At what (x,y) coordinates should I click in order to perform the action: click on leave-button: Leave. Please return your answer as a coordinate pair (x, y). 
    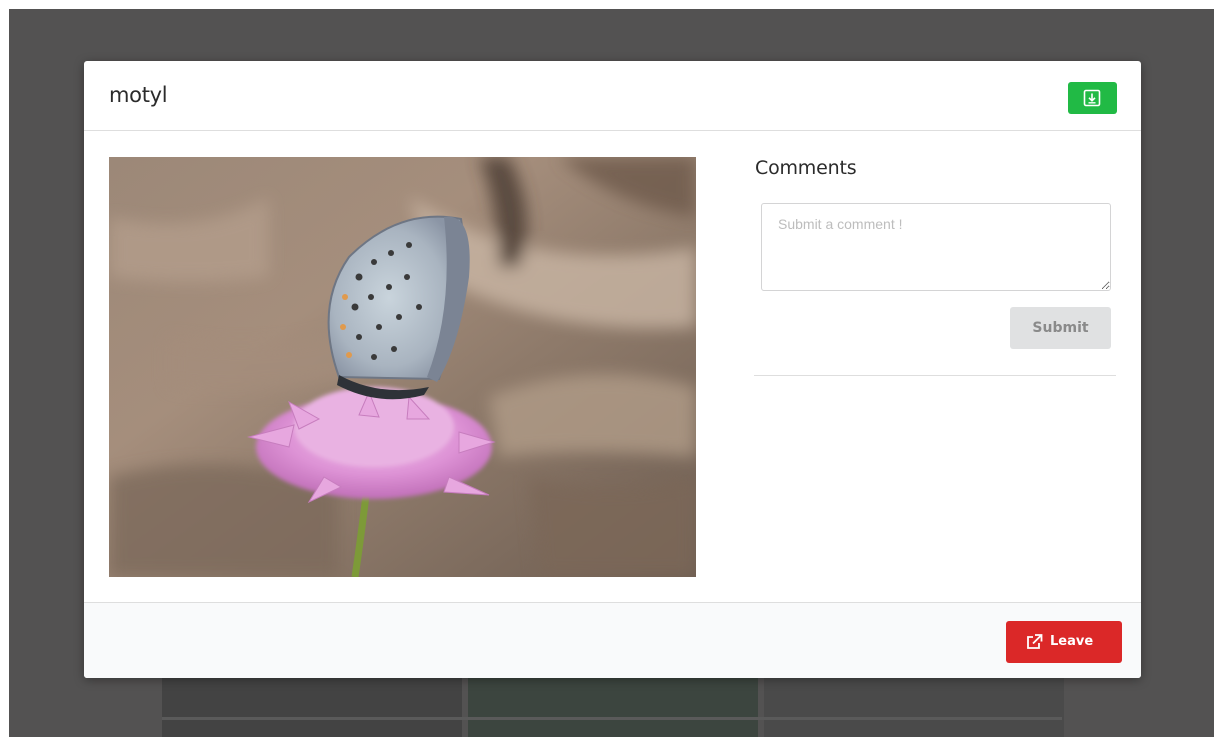
    Looking at the image, I should click on (1064, 642).